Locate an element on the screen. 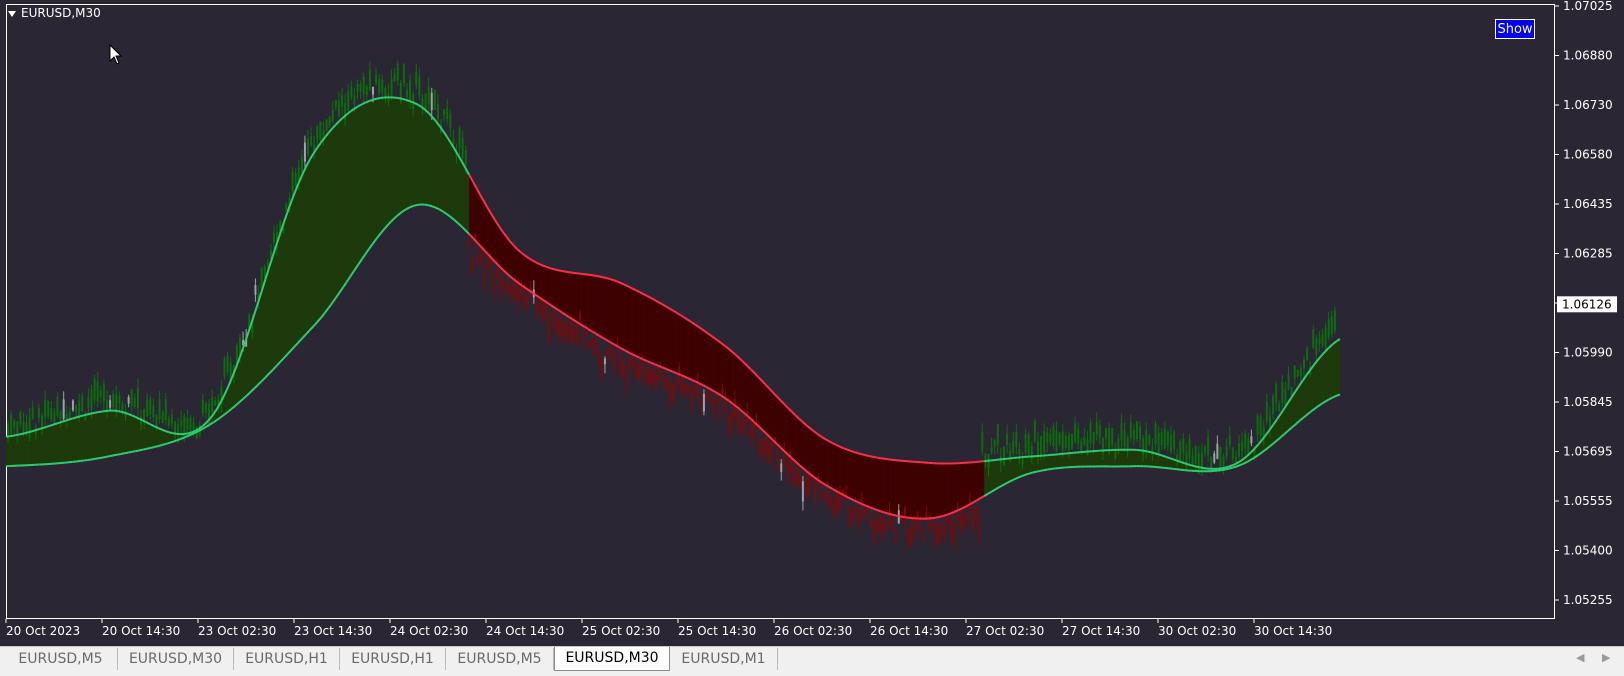  chart-tab: EURUSD,M1 is located at coordinates (724, 659).